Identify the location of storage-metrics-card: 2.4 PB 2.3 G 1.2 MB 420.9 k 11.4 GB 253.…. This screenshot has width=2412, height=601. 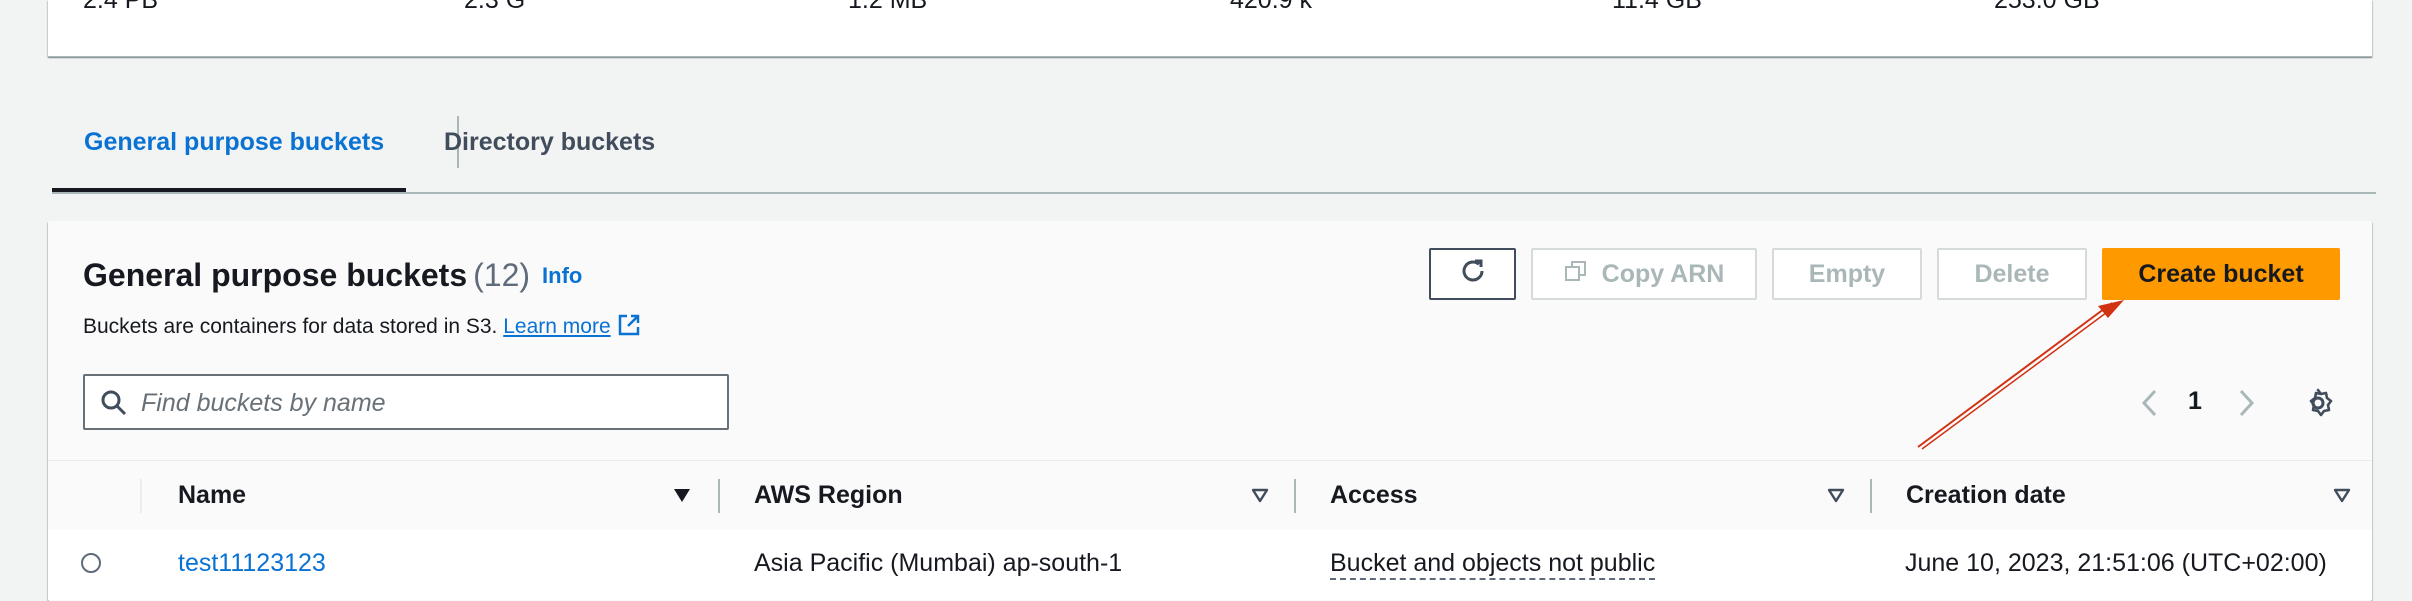
(1210, 28).